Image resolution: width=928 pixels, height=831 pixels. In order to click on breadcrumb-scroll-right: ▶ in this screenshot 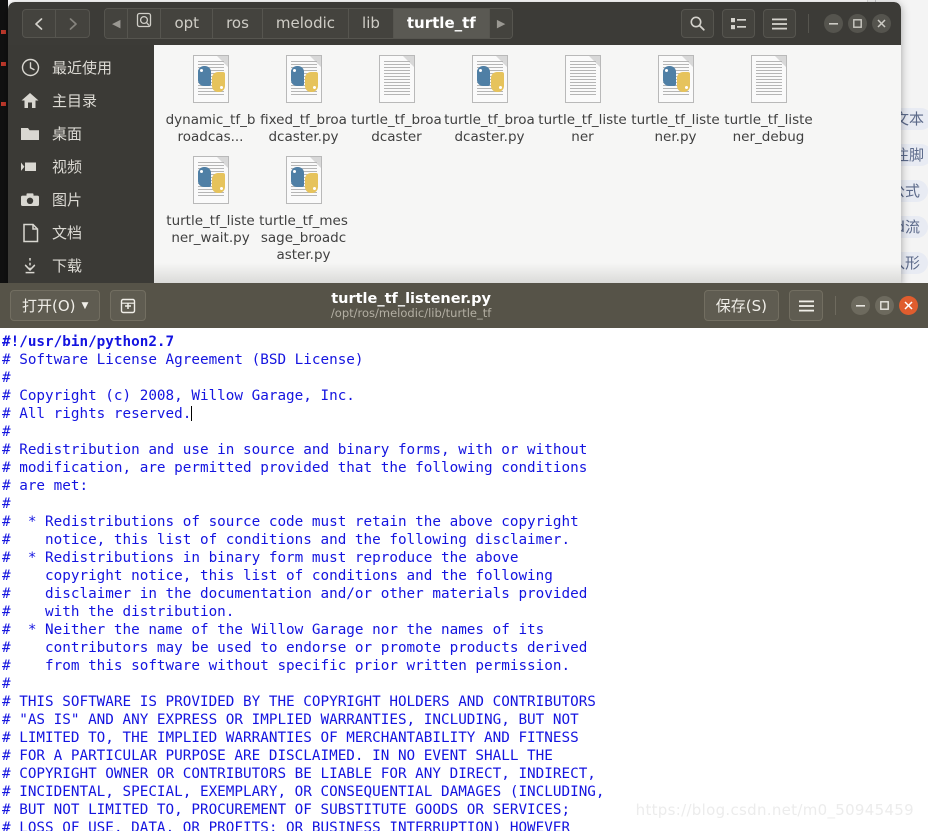, I will do `click(501, 23)`.